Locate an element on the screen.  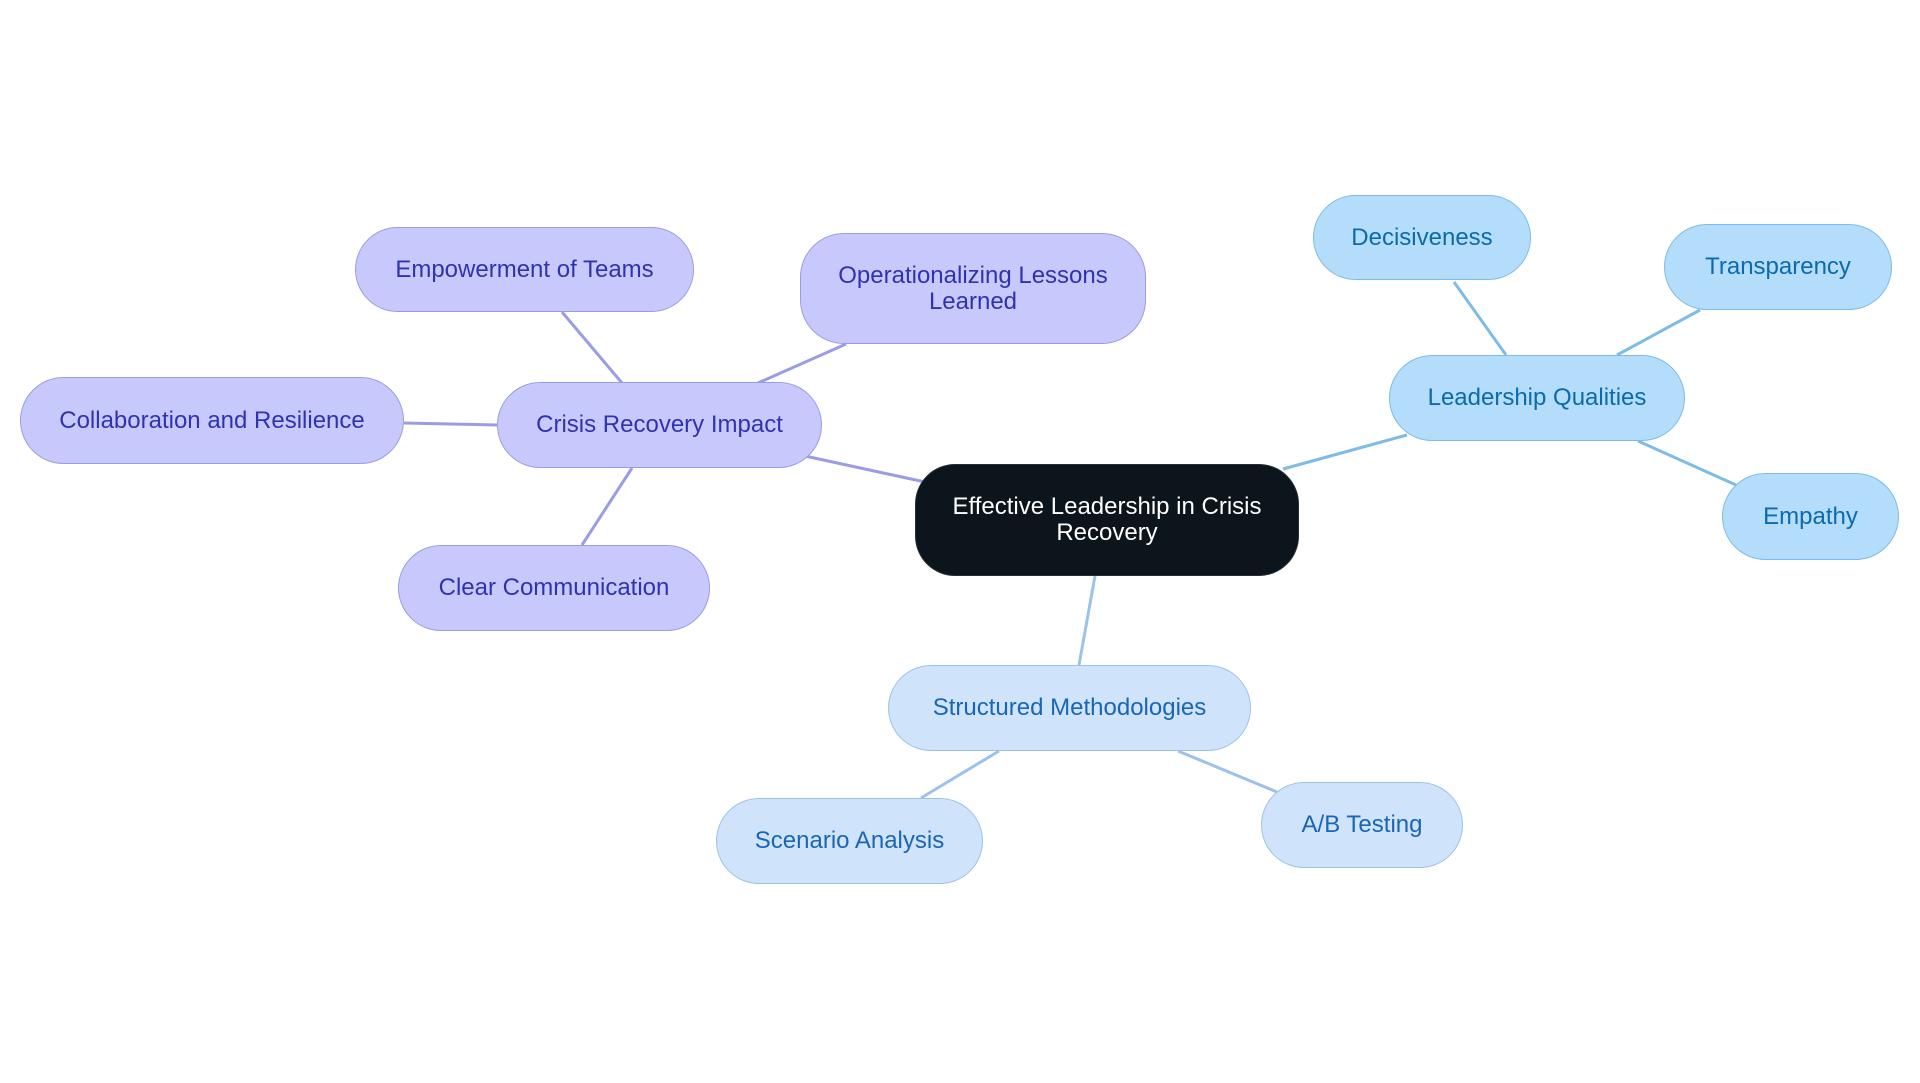
node-label: Leadership Qualities is located at coordinates (1537, 397).